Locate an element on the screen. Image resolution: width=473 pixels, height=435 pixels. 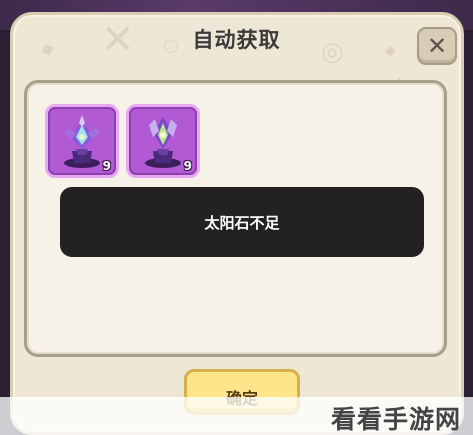
close-icon: ✕ is located at coordinates (437, 46).